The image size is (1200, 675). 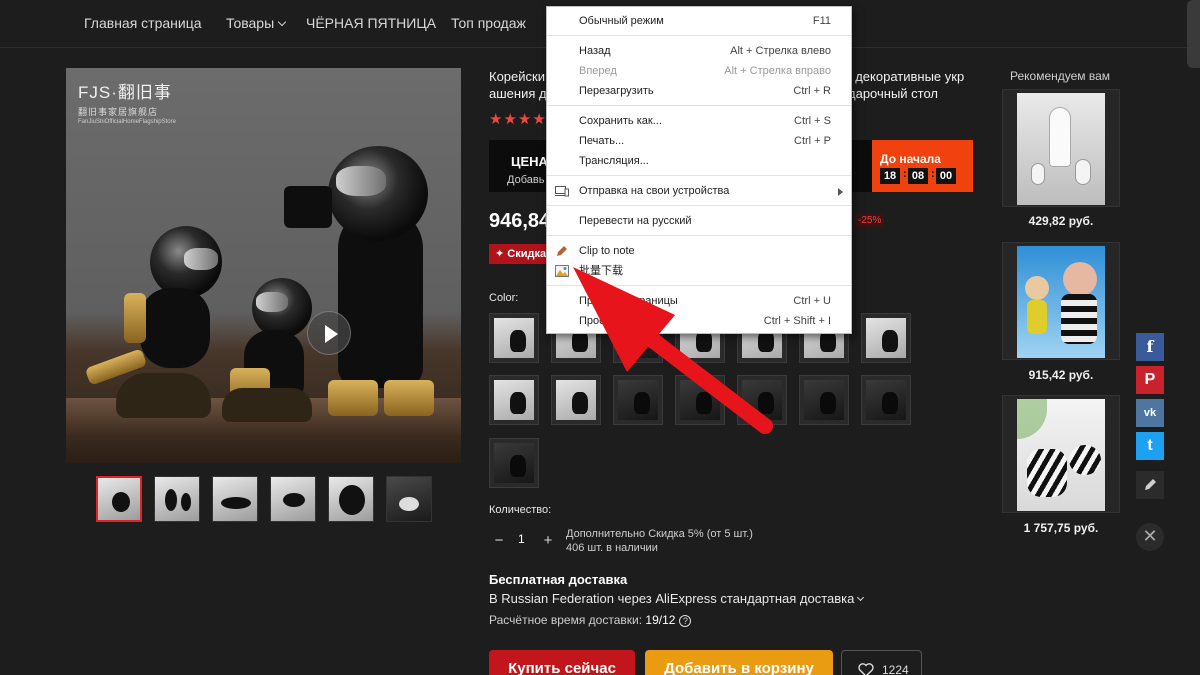 I want to click on menu-item-view-source: Про кода страницы Ctrl + U, so click(x=699, y=301).